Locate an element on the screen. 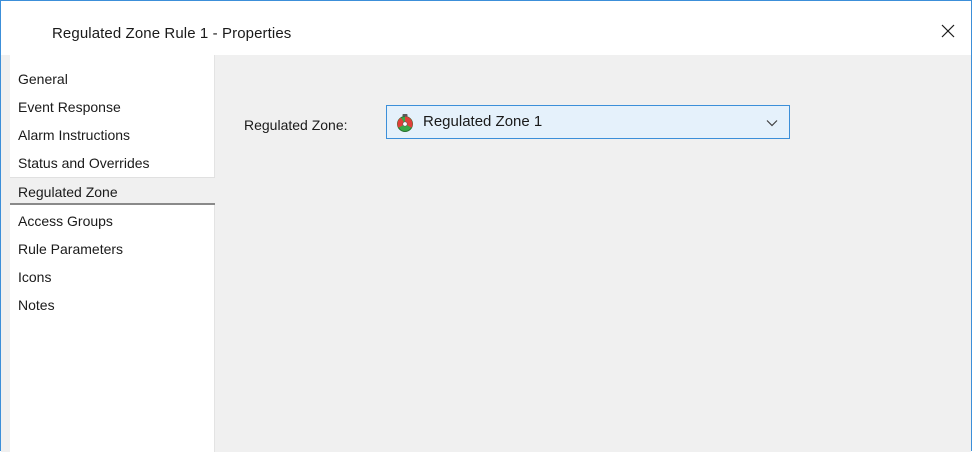 The height and width of the screenshot is (452, 974). nav-item-event-response: Event Response is located at coordinates (112, 107).